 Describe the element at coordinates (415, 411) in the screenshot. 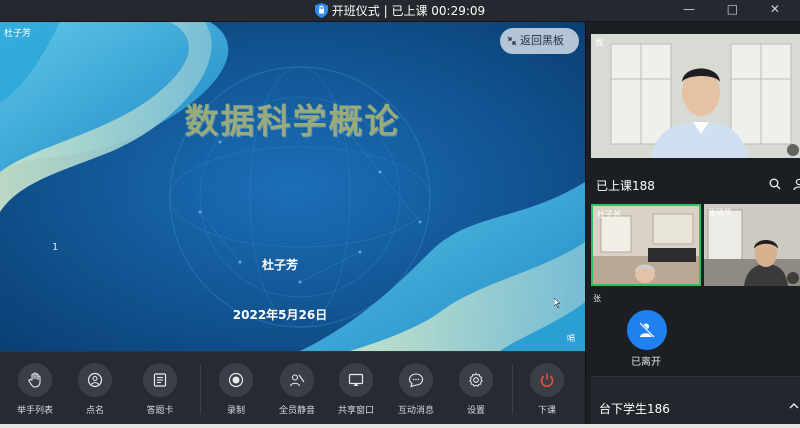

I see `interactive-messages-label: 互动消息` at that location.